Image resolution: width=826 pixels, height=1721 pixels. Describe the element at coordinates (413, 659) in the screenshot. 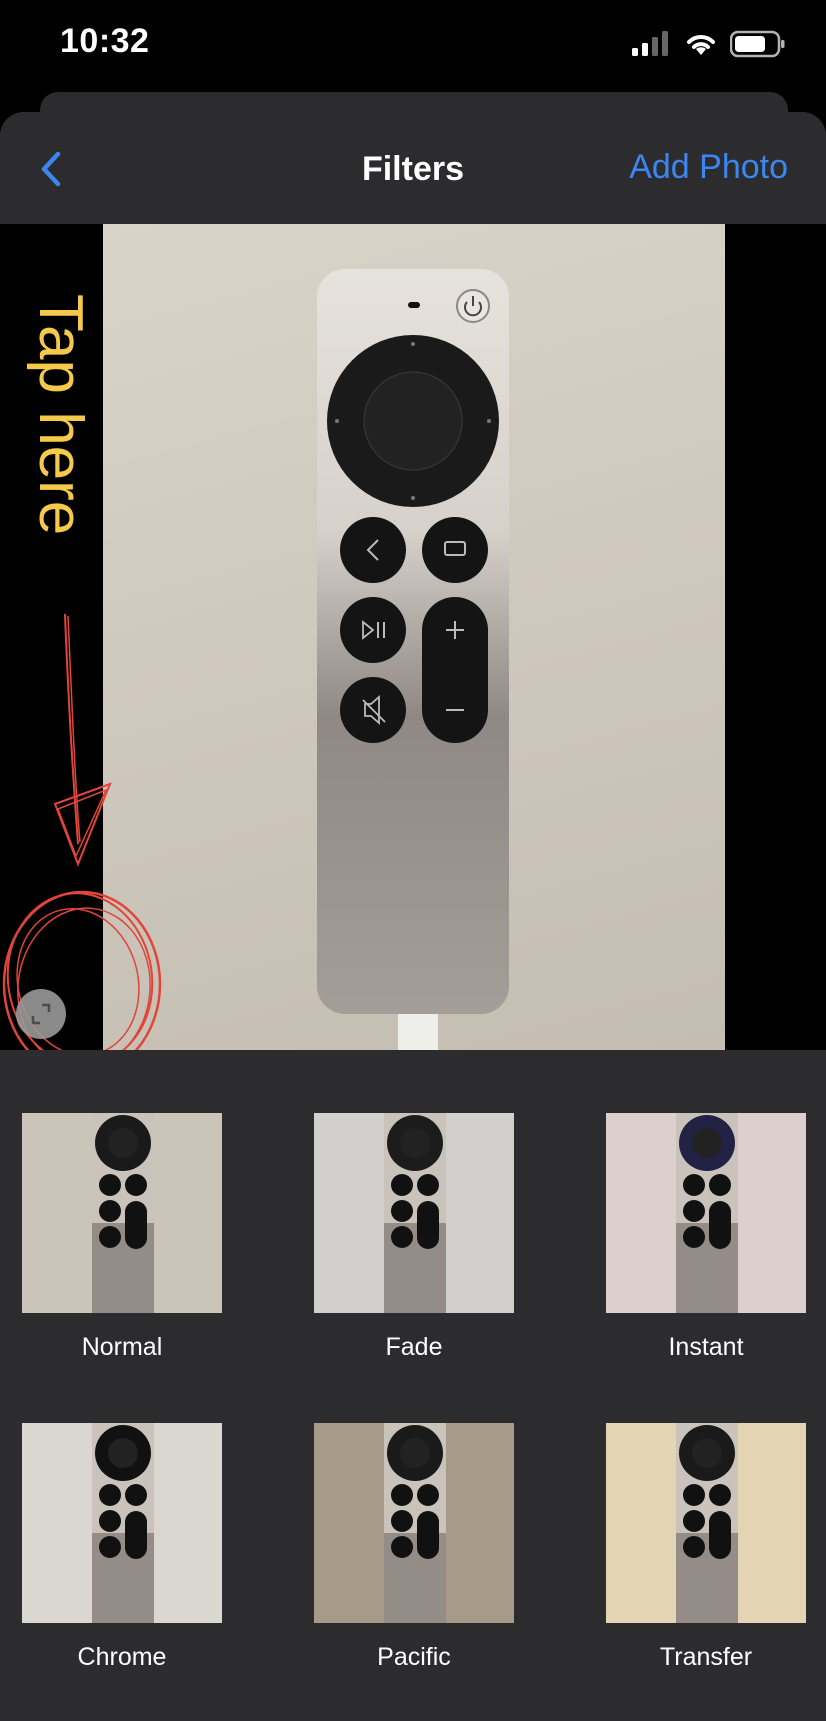

I see `remote-image` at that location.